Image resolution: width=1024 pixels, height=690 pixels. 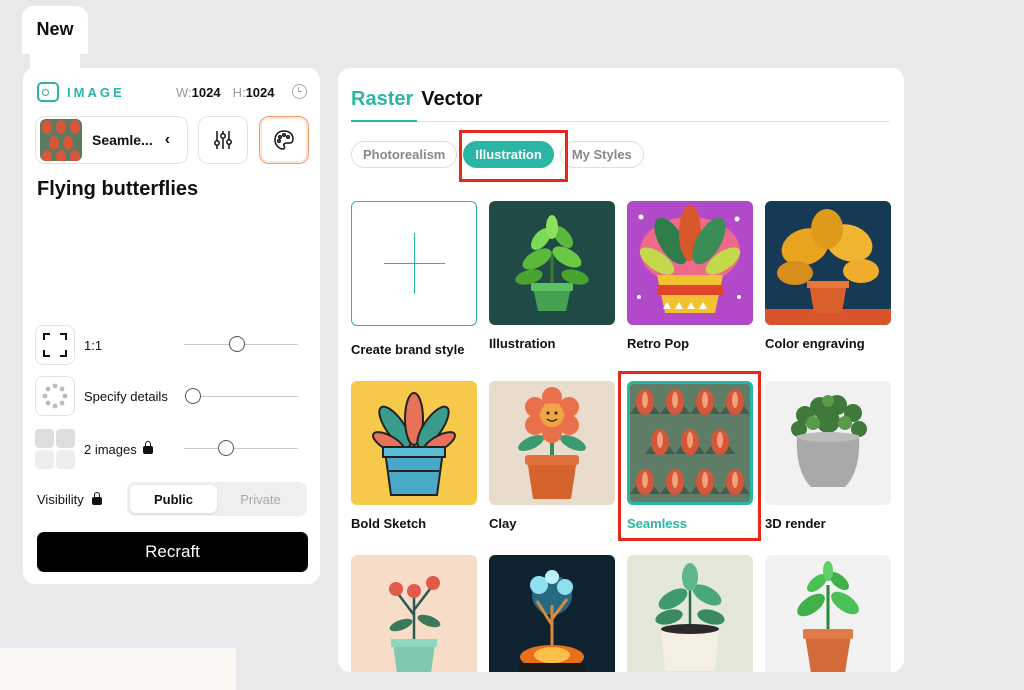 I want to click on visibility-label: Visibility, so click(x=60, y=499).